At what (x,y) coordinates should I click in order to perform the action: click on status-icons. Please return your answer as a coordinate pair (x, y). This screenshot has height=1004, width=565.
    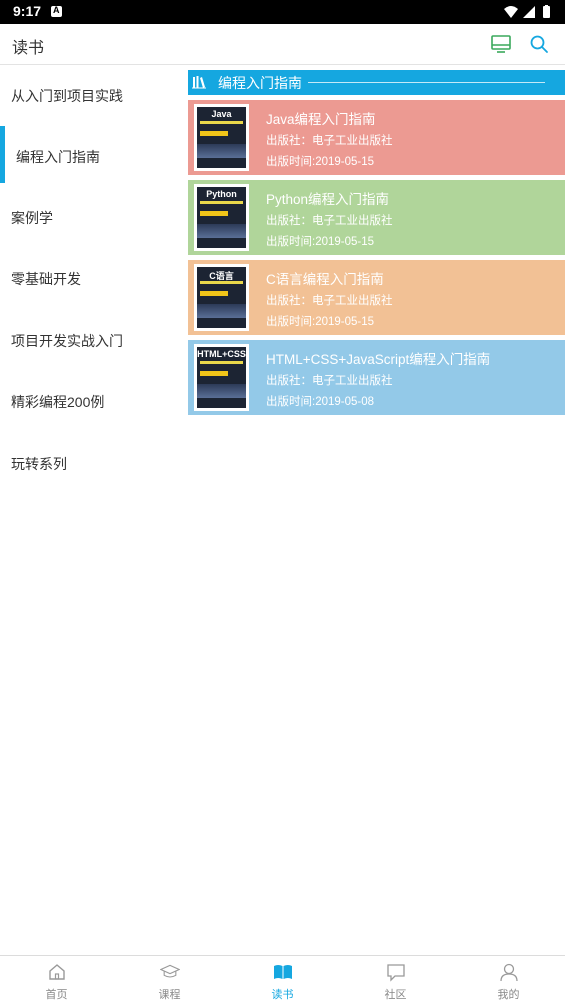
    Looking at the image, I should click on (527, 11).